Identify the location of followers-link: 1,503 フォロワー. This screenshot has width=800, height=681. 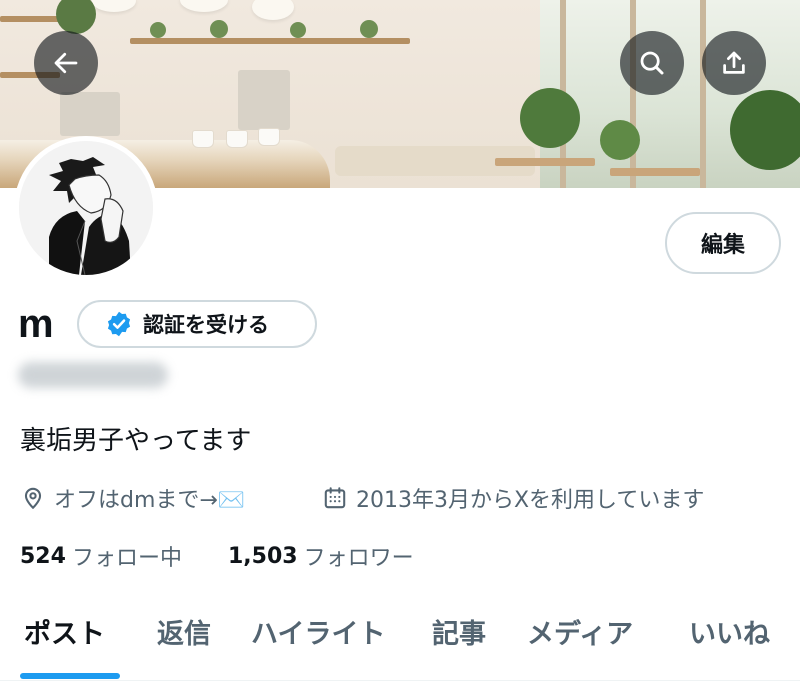
(321, 556).